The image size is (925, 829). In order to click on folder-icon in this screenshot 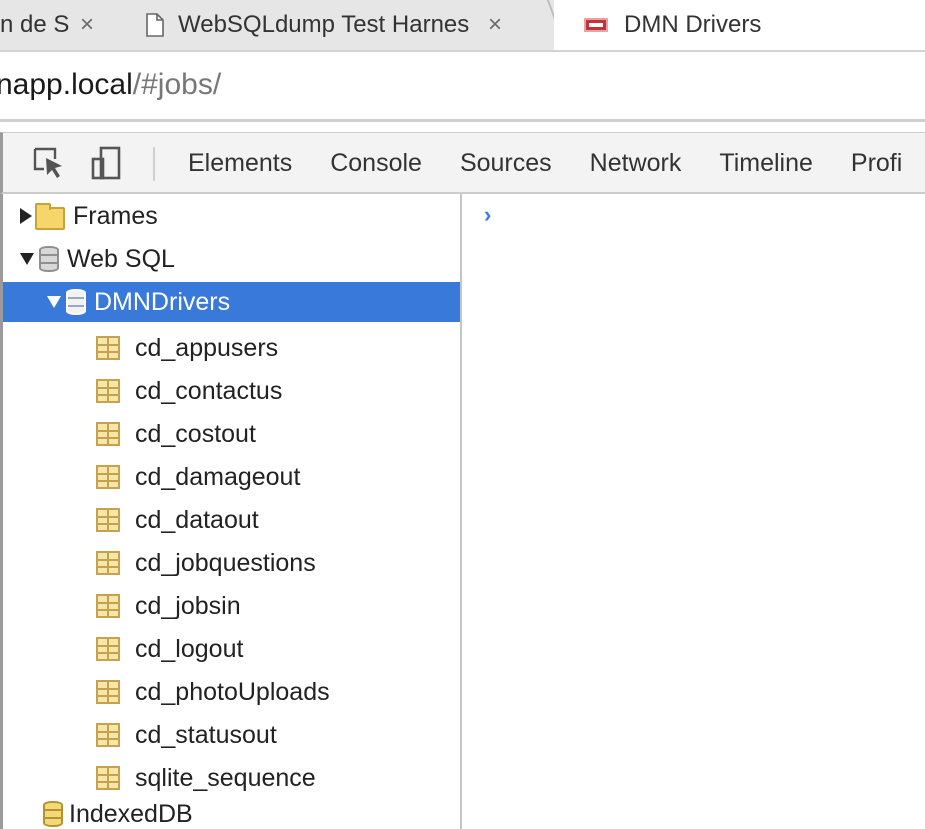, I will do `click(50, 216)`.